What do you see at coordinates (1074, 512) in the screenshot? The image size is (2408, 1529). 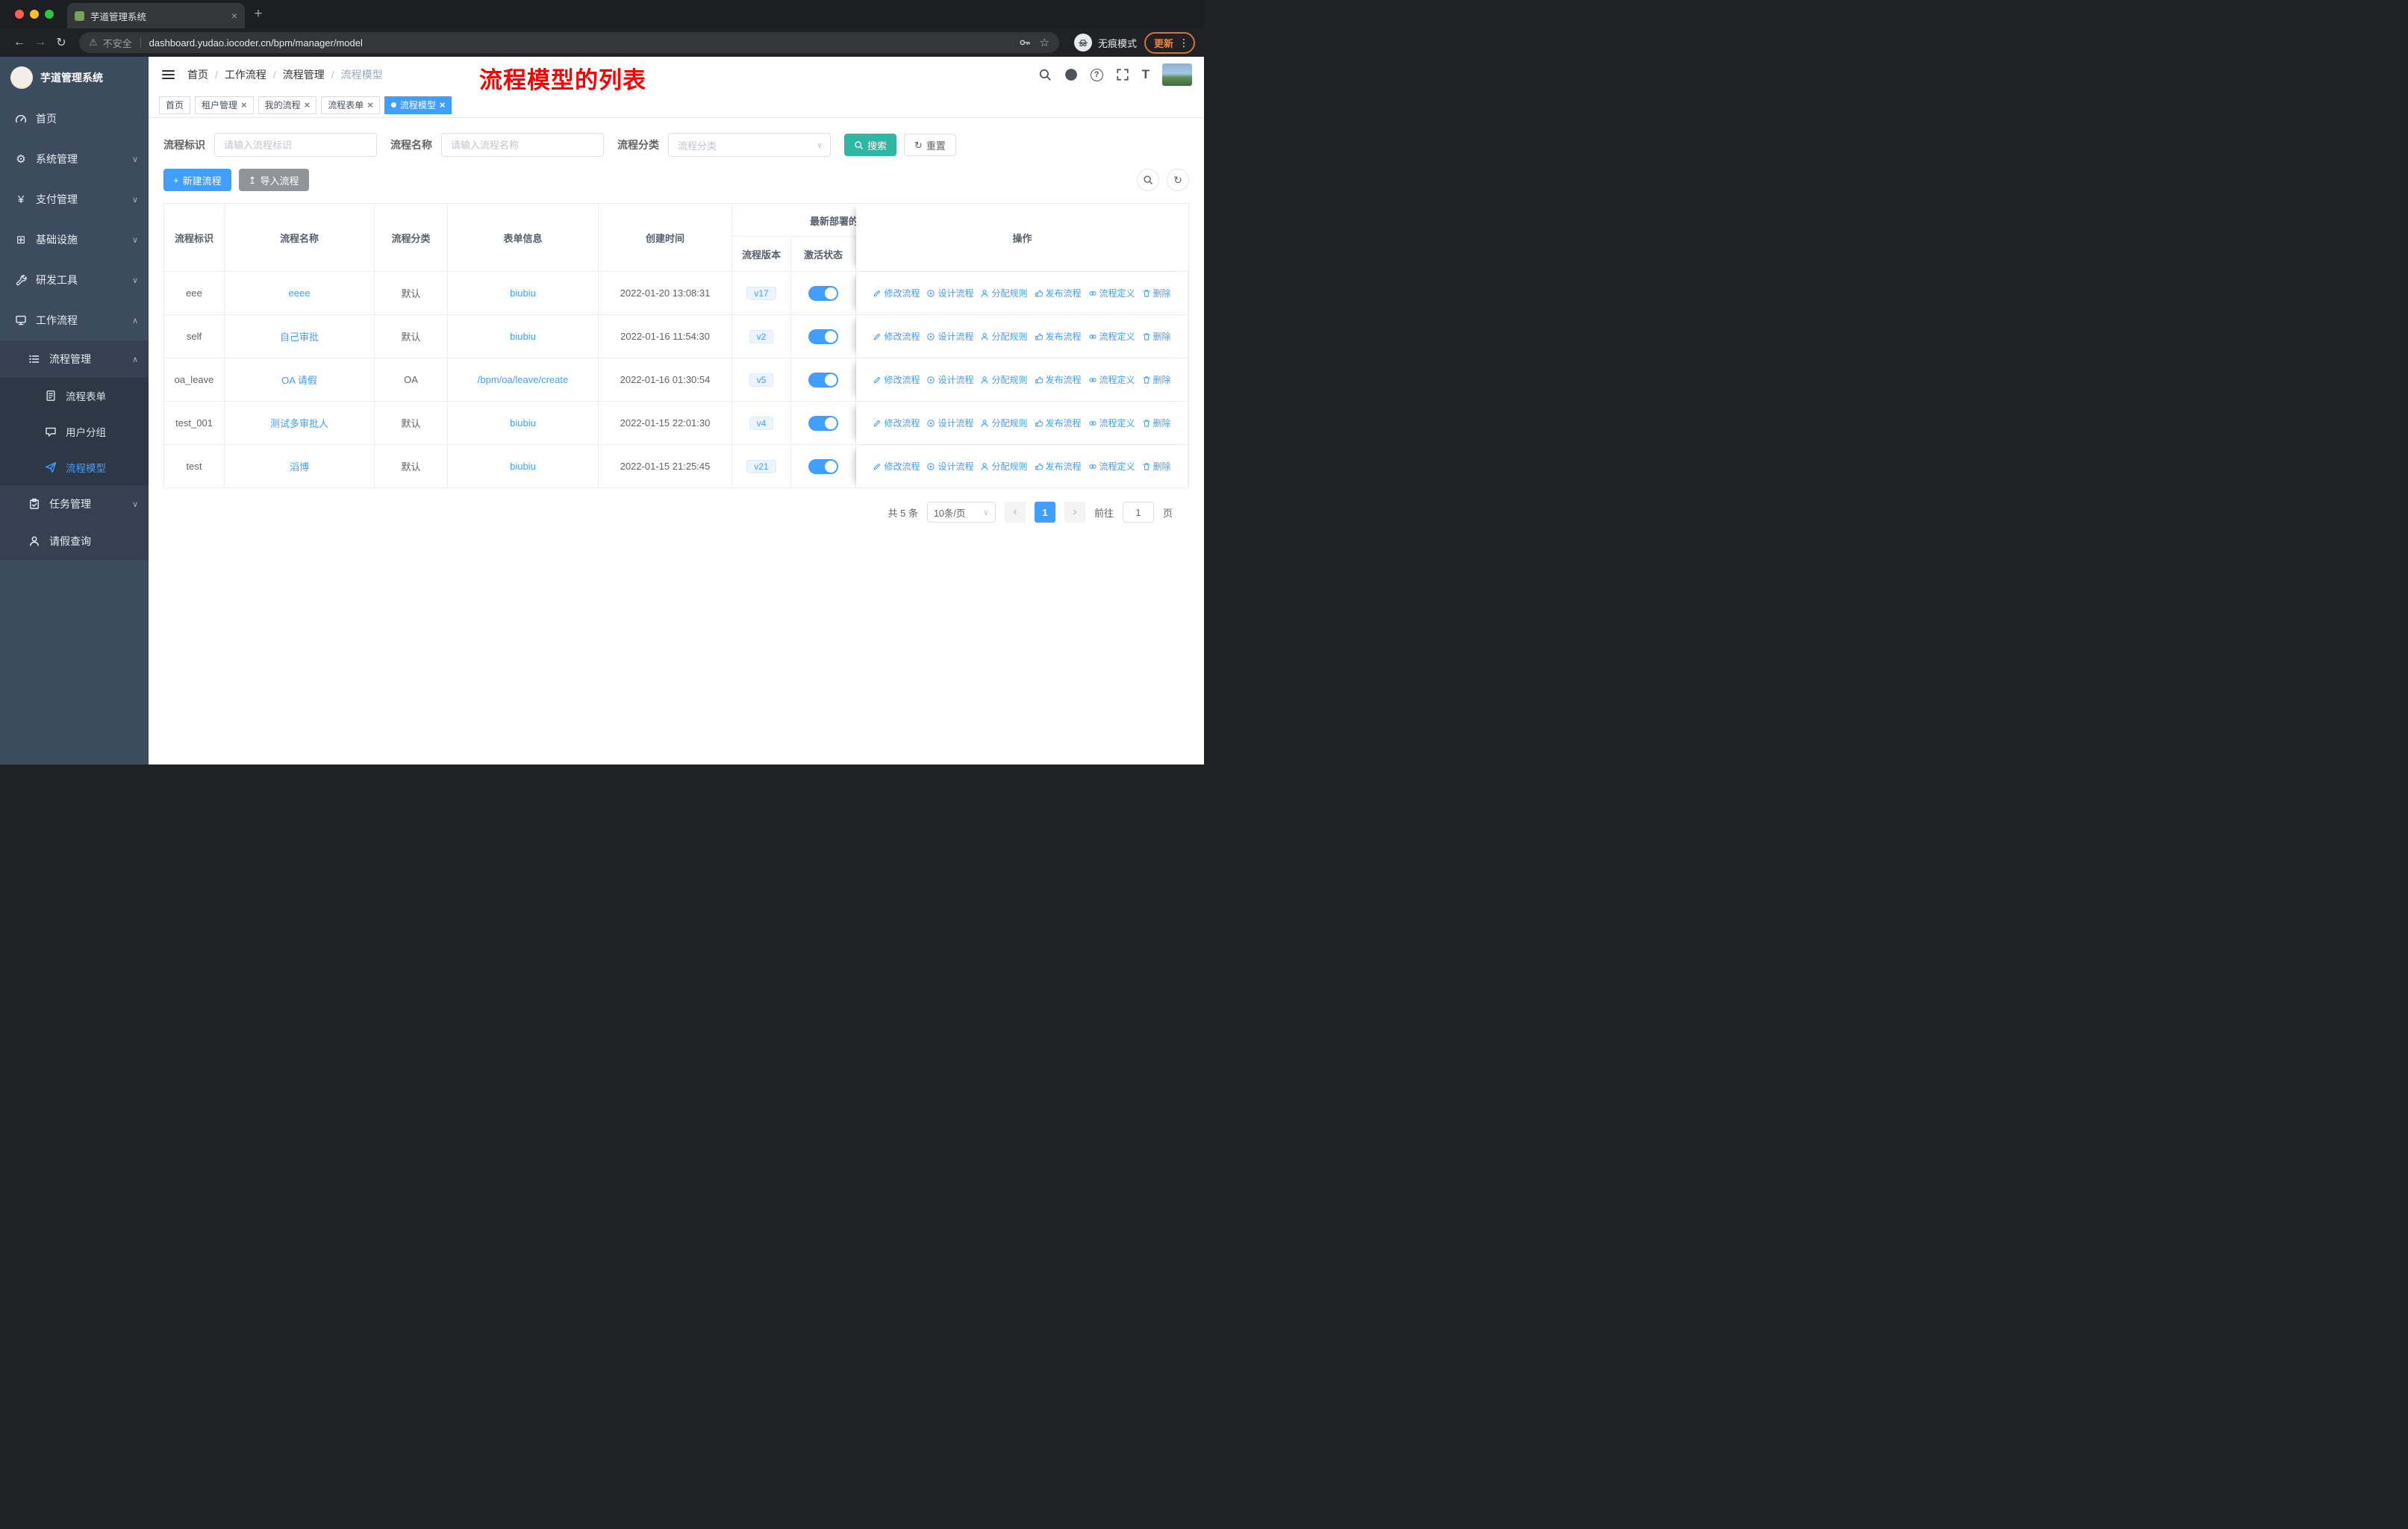 I see `next-page-button: ›` at bounding box center [1074, 512].